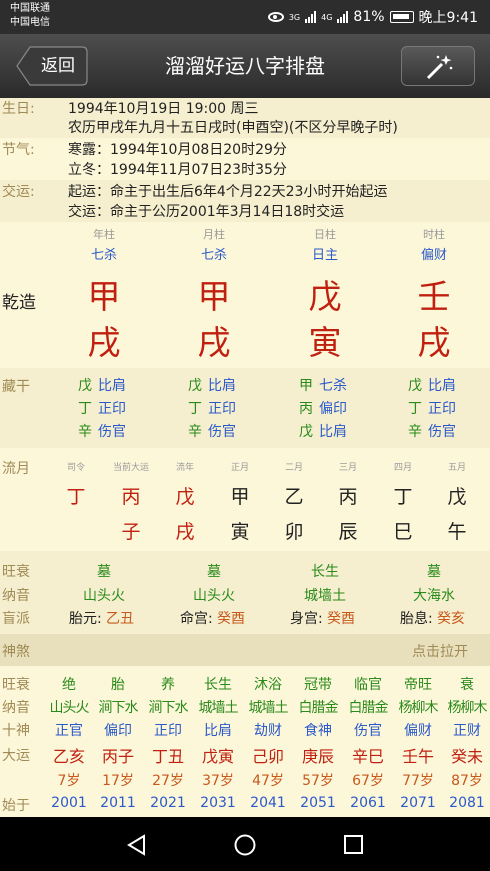 This screenshot has width=490, height=871. Describe the element at coordinates (354, 845) in the screenshot. I see `recents-nav-icon` at that location.